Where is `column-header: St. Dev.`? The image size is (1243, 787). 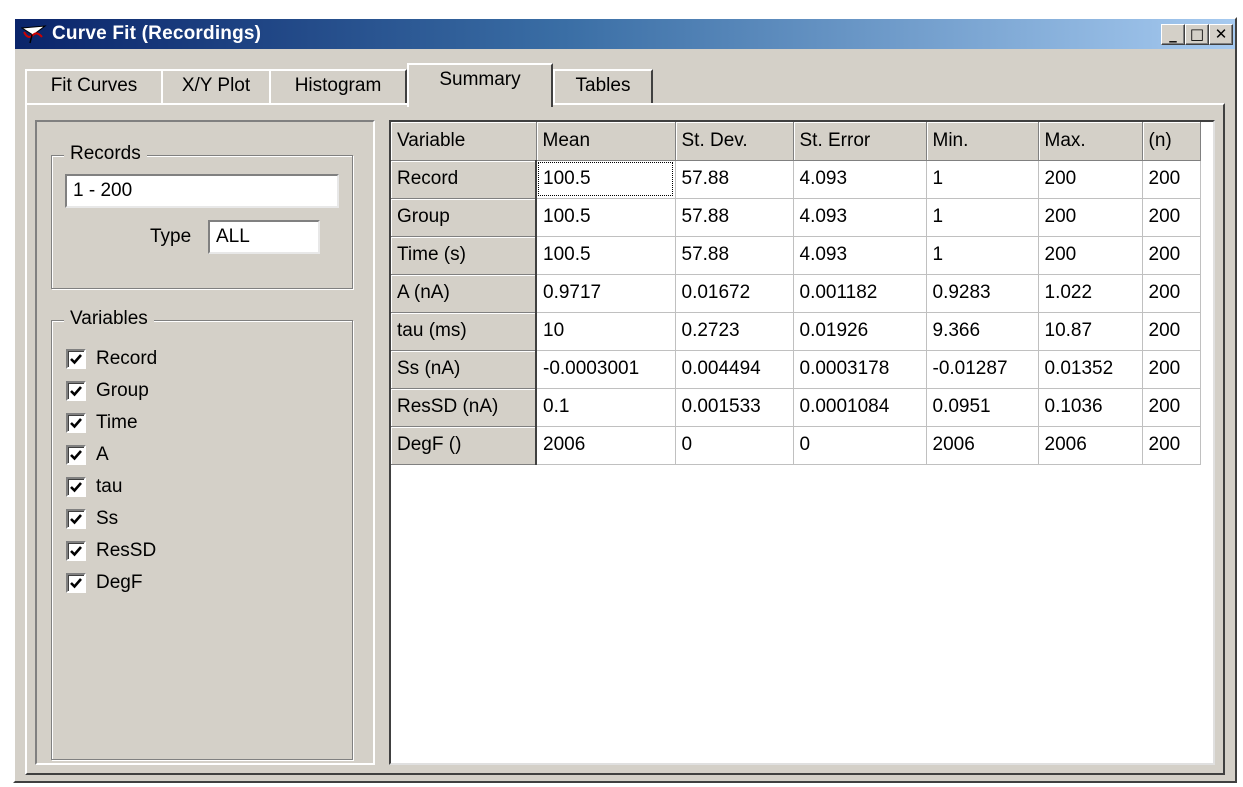
column-header: St. Dev. is located at coordinates (734, 141).